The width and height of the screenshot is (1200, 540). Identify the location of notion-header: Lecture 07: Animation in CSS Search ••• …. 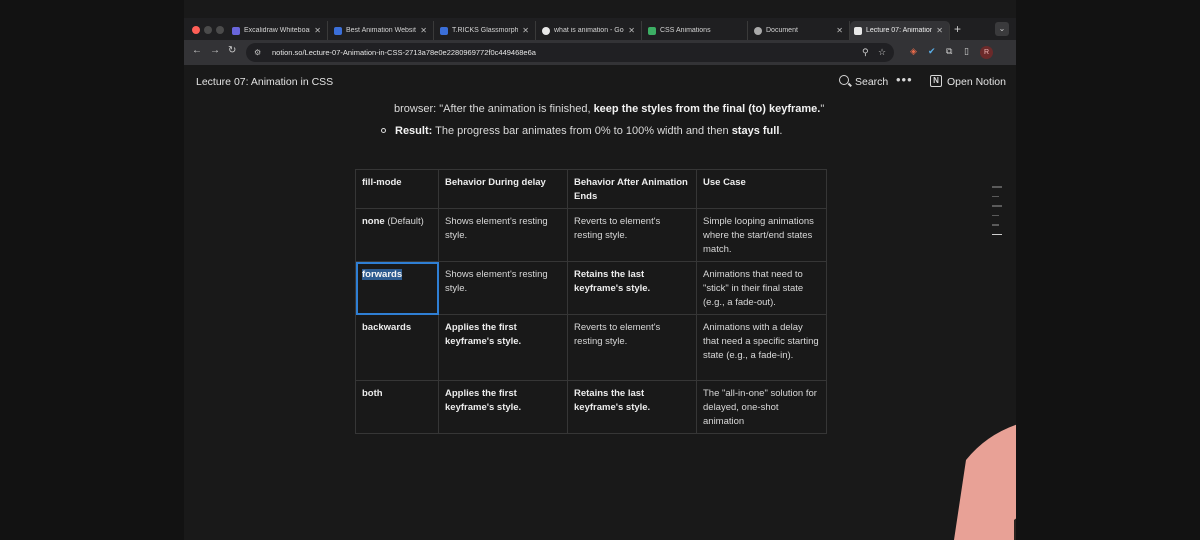
(600, 82).